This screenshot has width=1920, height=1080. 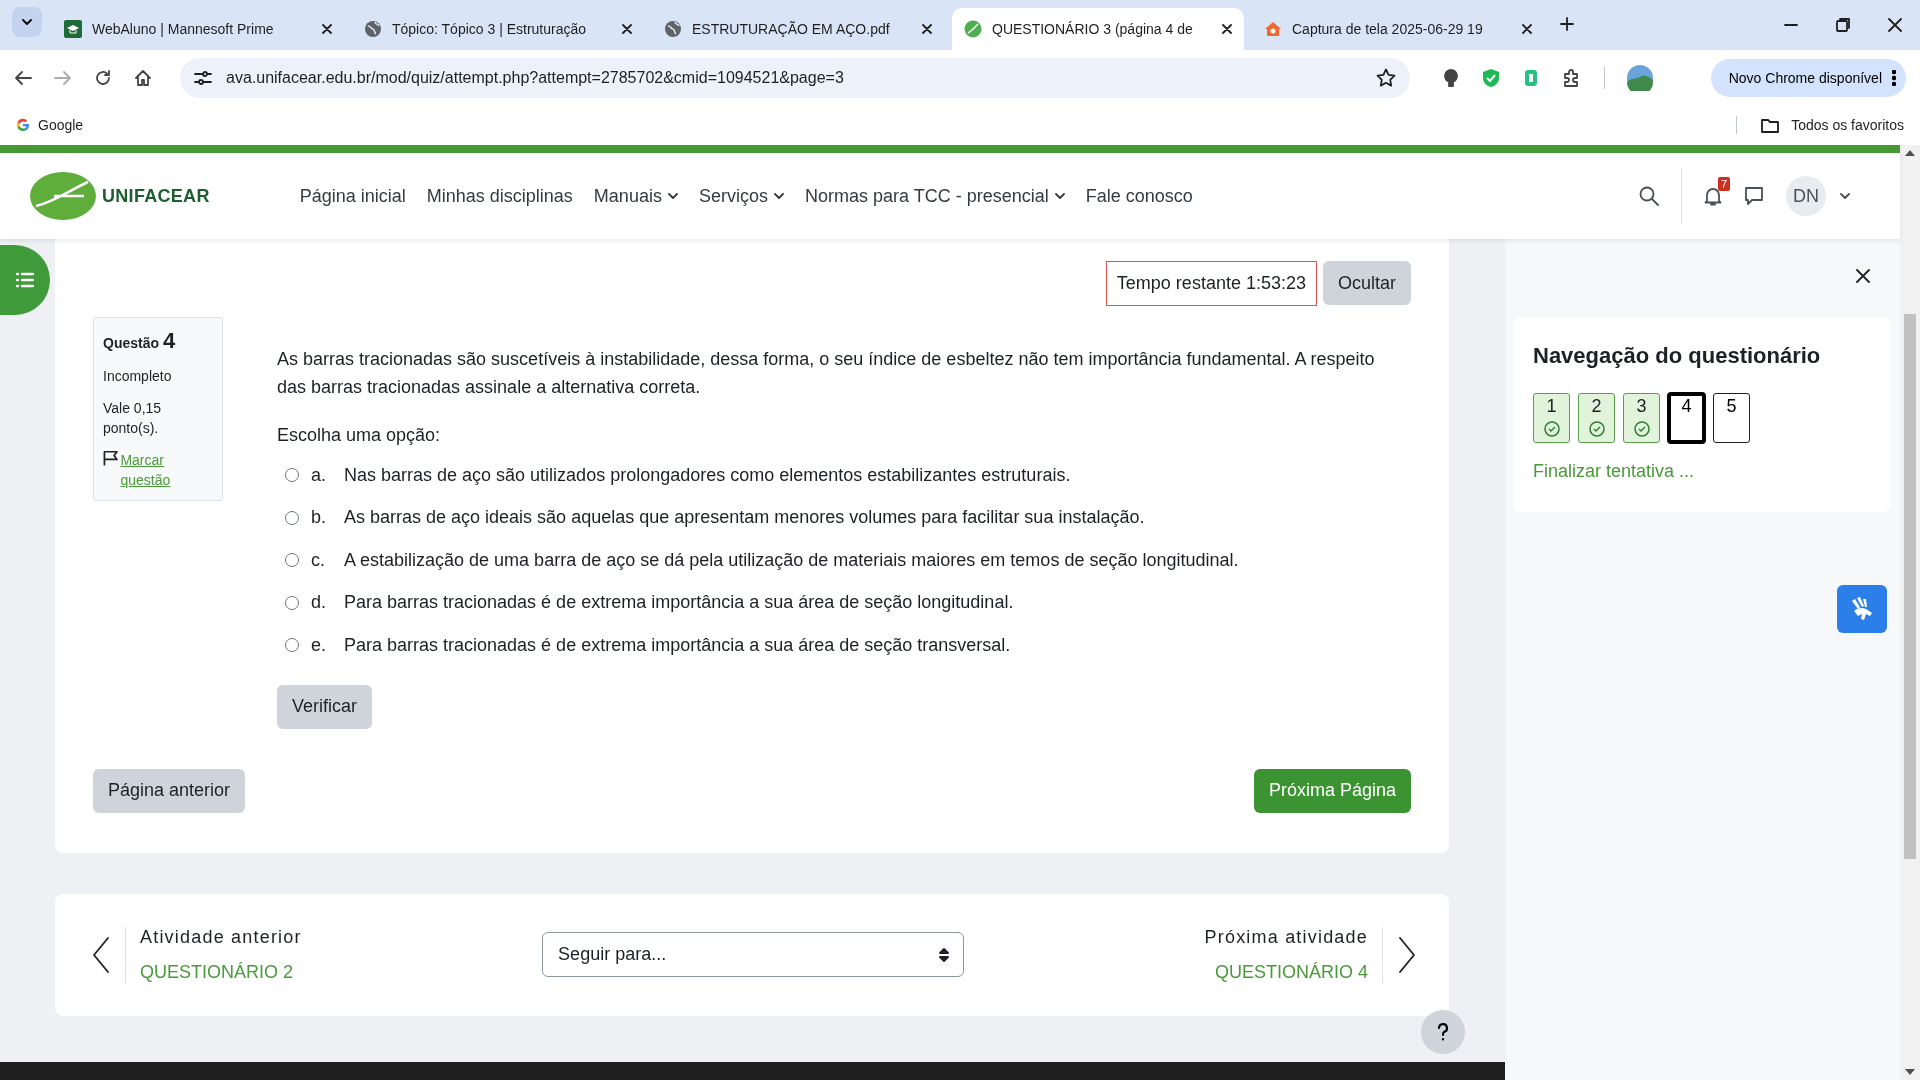 I want to click on profile-avatar, so click(x=1640, y=77).